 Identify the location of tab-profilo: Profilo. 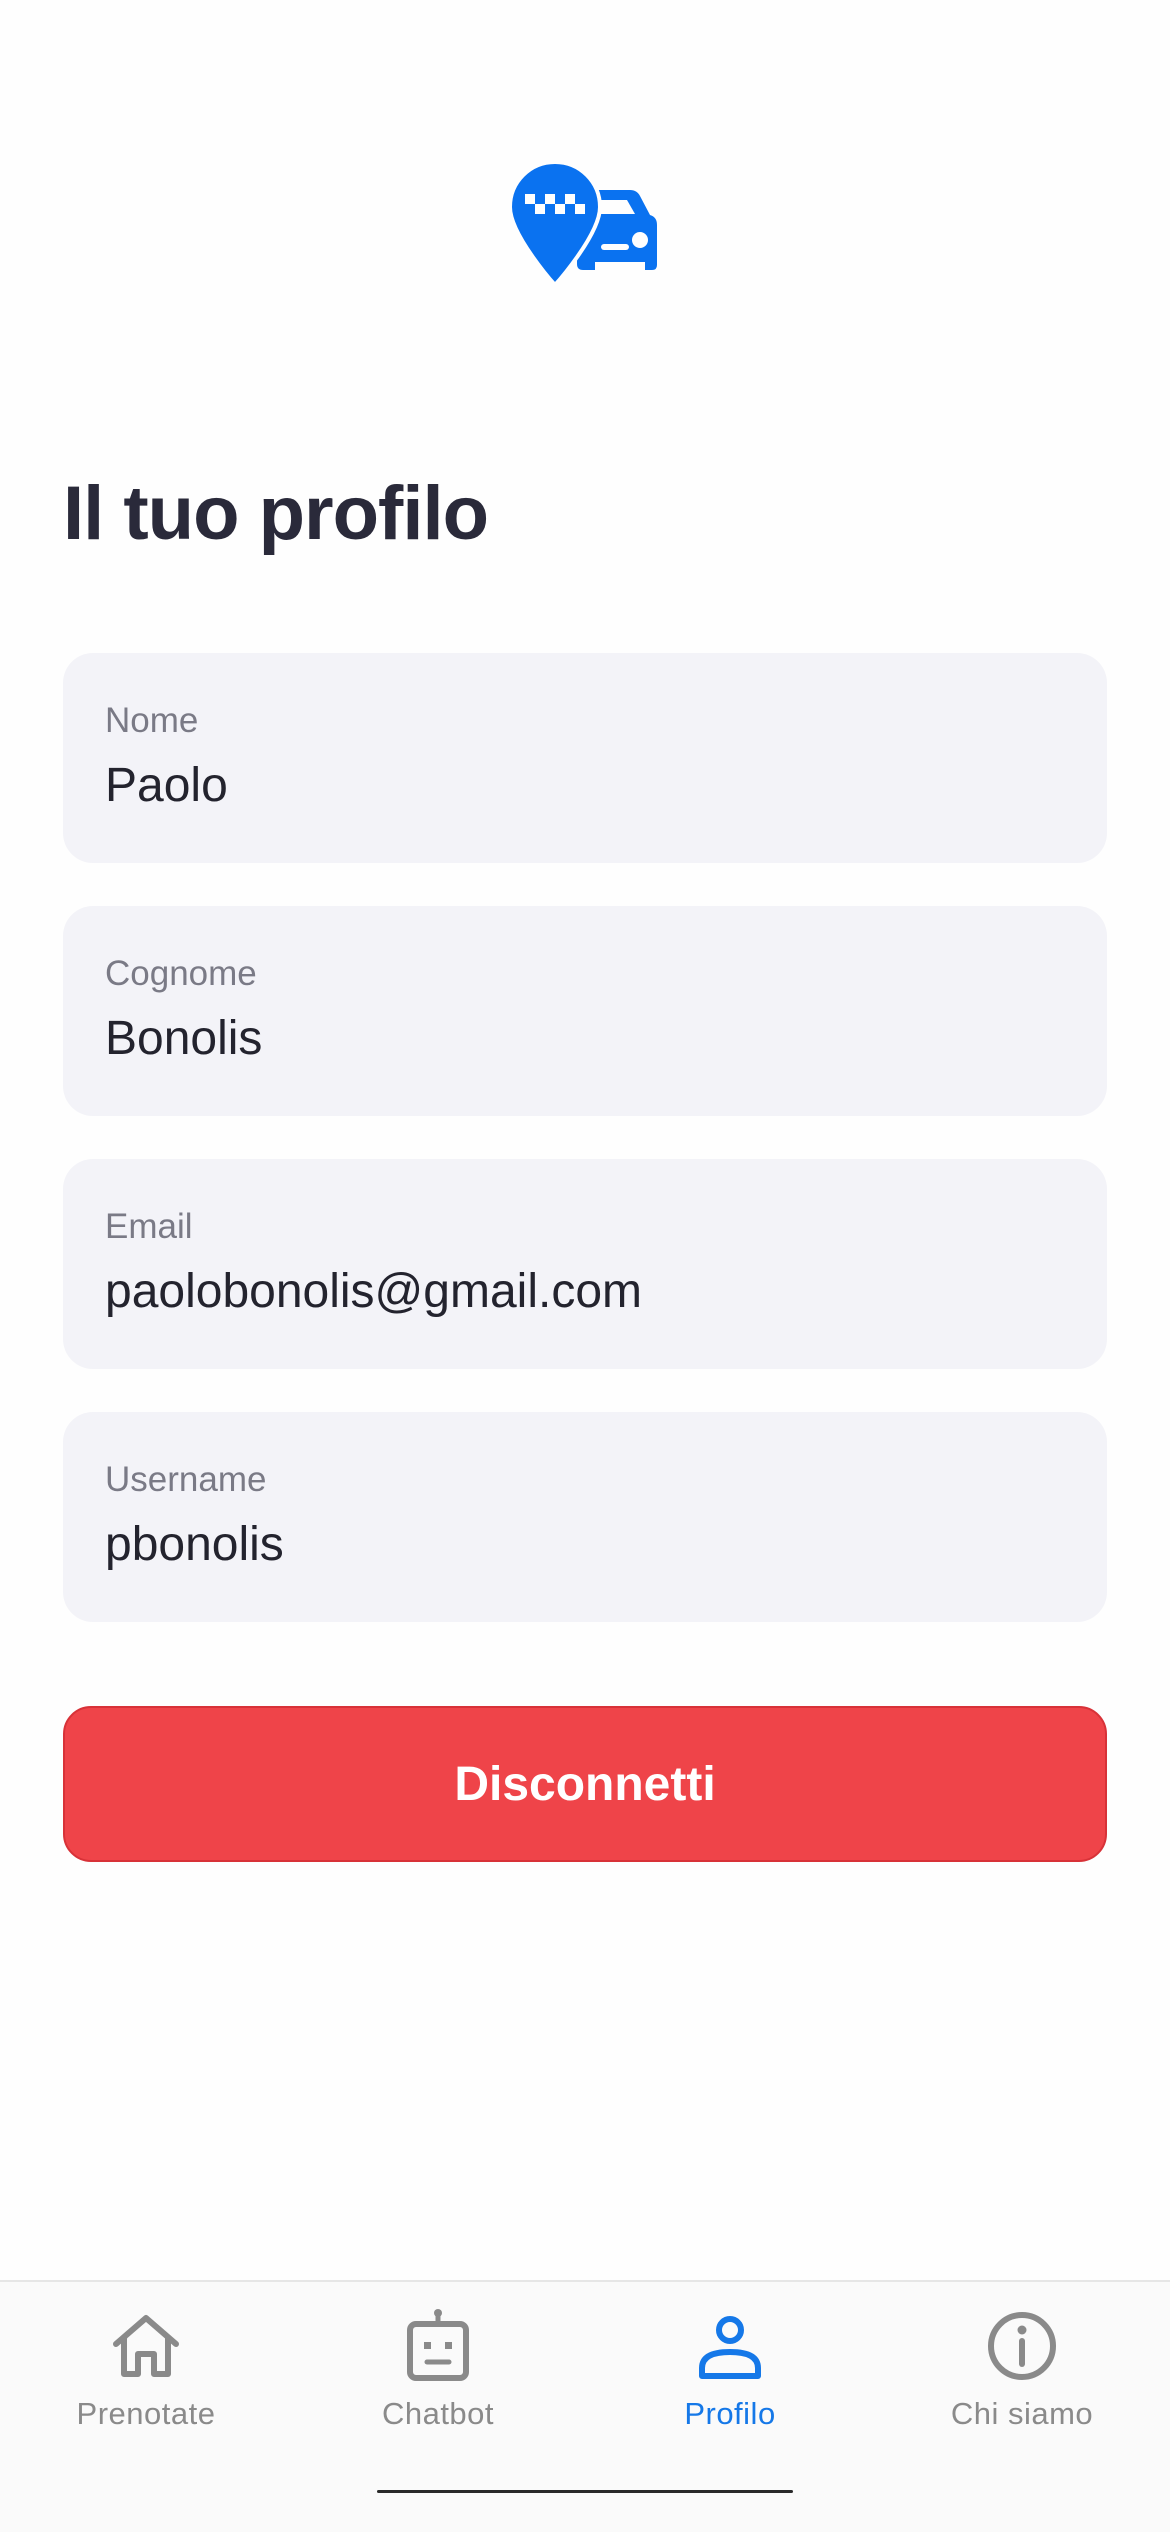
(730, 2383).